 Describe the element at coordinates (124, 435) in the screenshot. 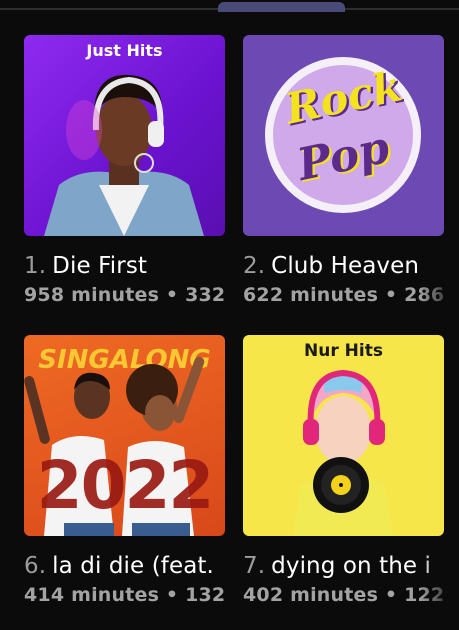

I see `playlist-cover-3: SINGALONG 2022` at that location.